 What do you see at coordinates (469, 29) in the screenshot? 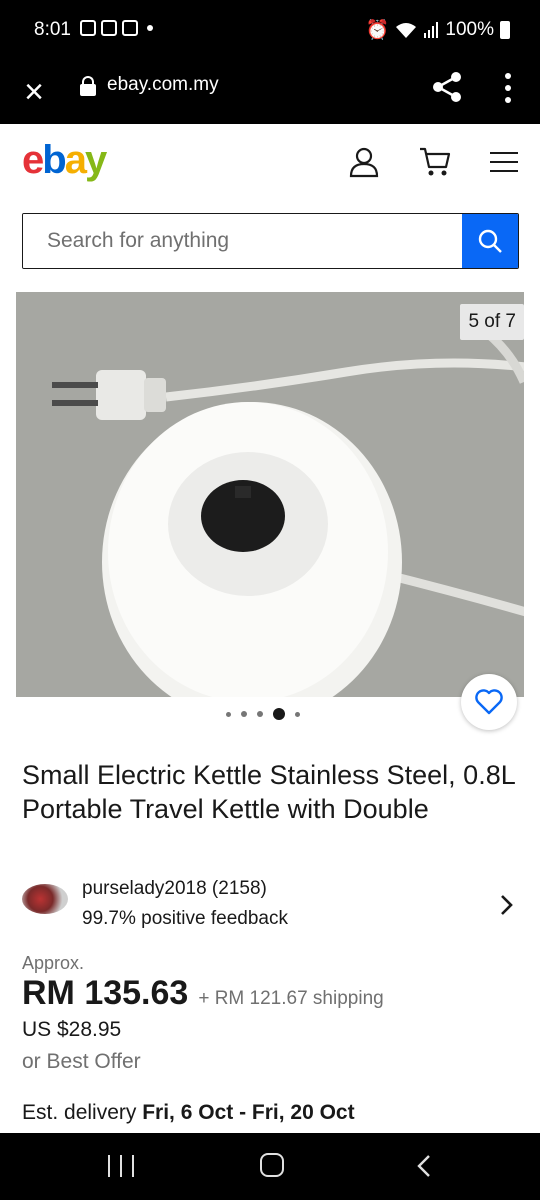
I see `battery-level: 100%` at bounding box center [469, 29].